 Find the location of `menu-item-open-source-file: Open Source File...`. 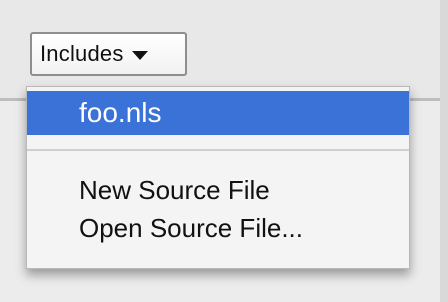

menu-item-open-source-file: Open Source File... is located at coordinates (218, 228).